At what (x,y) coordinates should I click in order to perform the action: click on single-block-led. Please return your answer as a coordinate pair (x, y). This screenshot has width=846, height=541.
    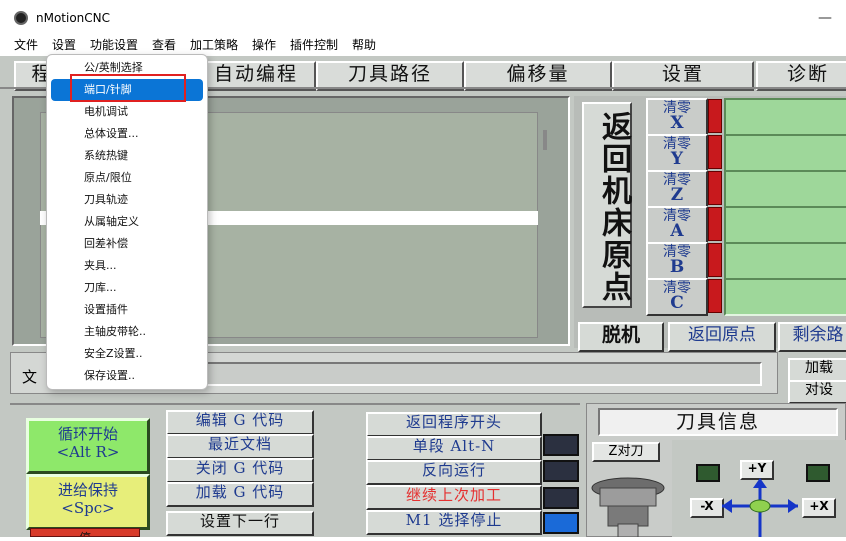
    Looking at the image, I should click on (561, 445).